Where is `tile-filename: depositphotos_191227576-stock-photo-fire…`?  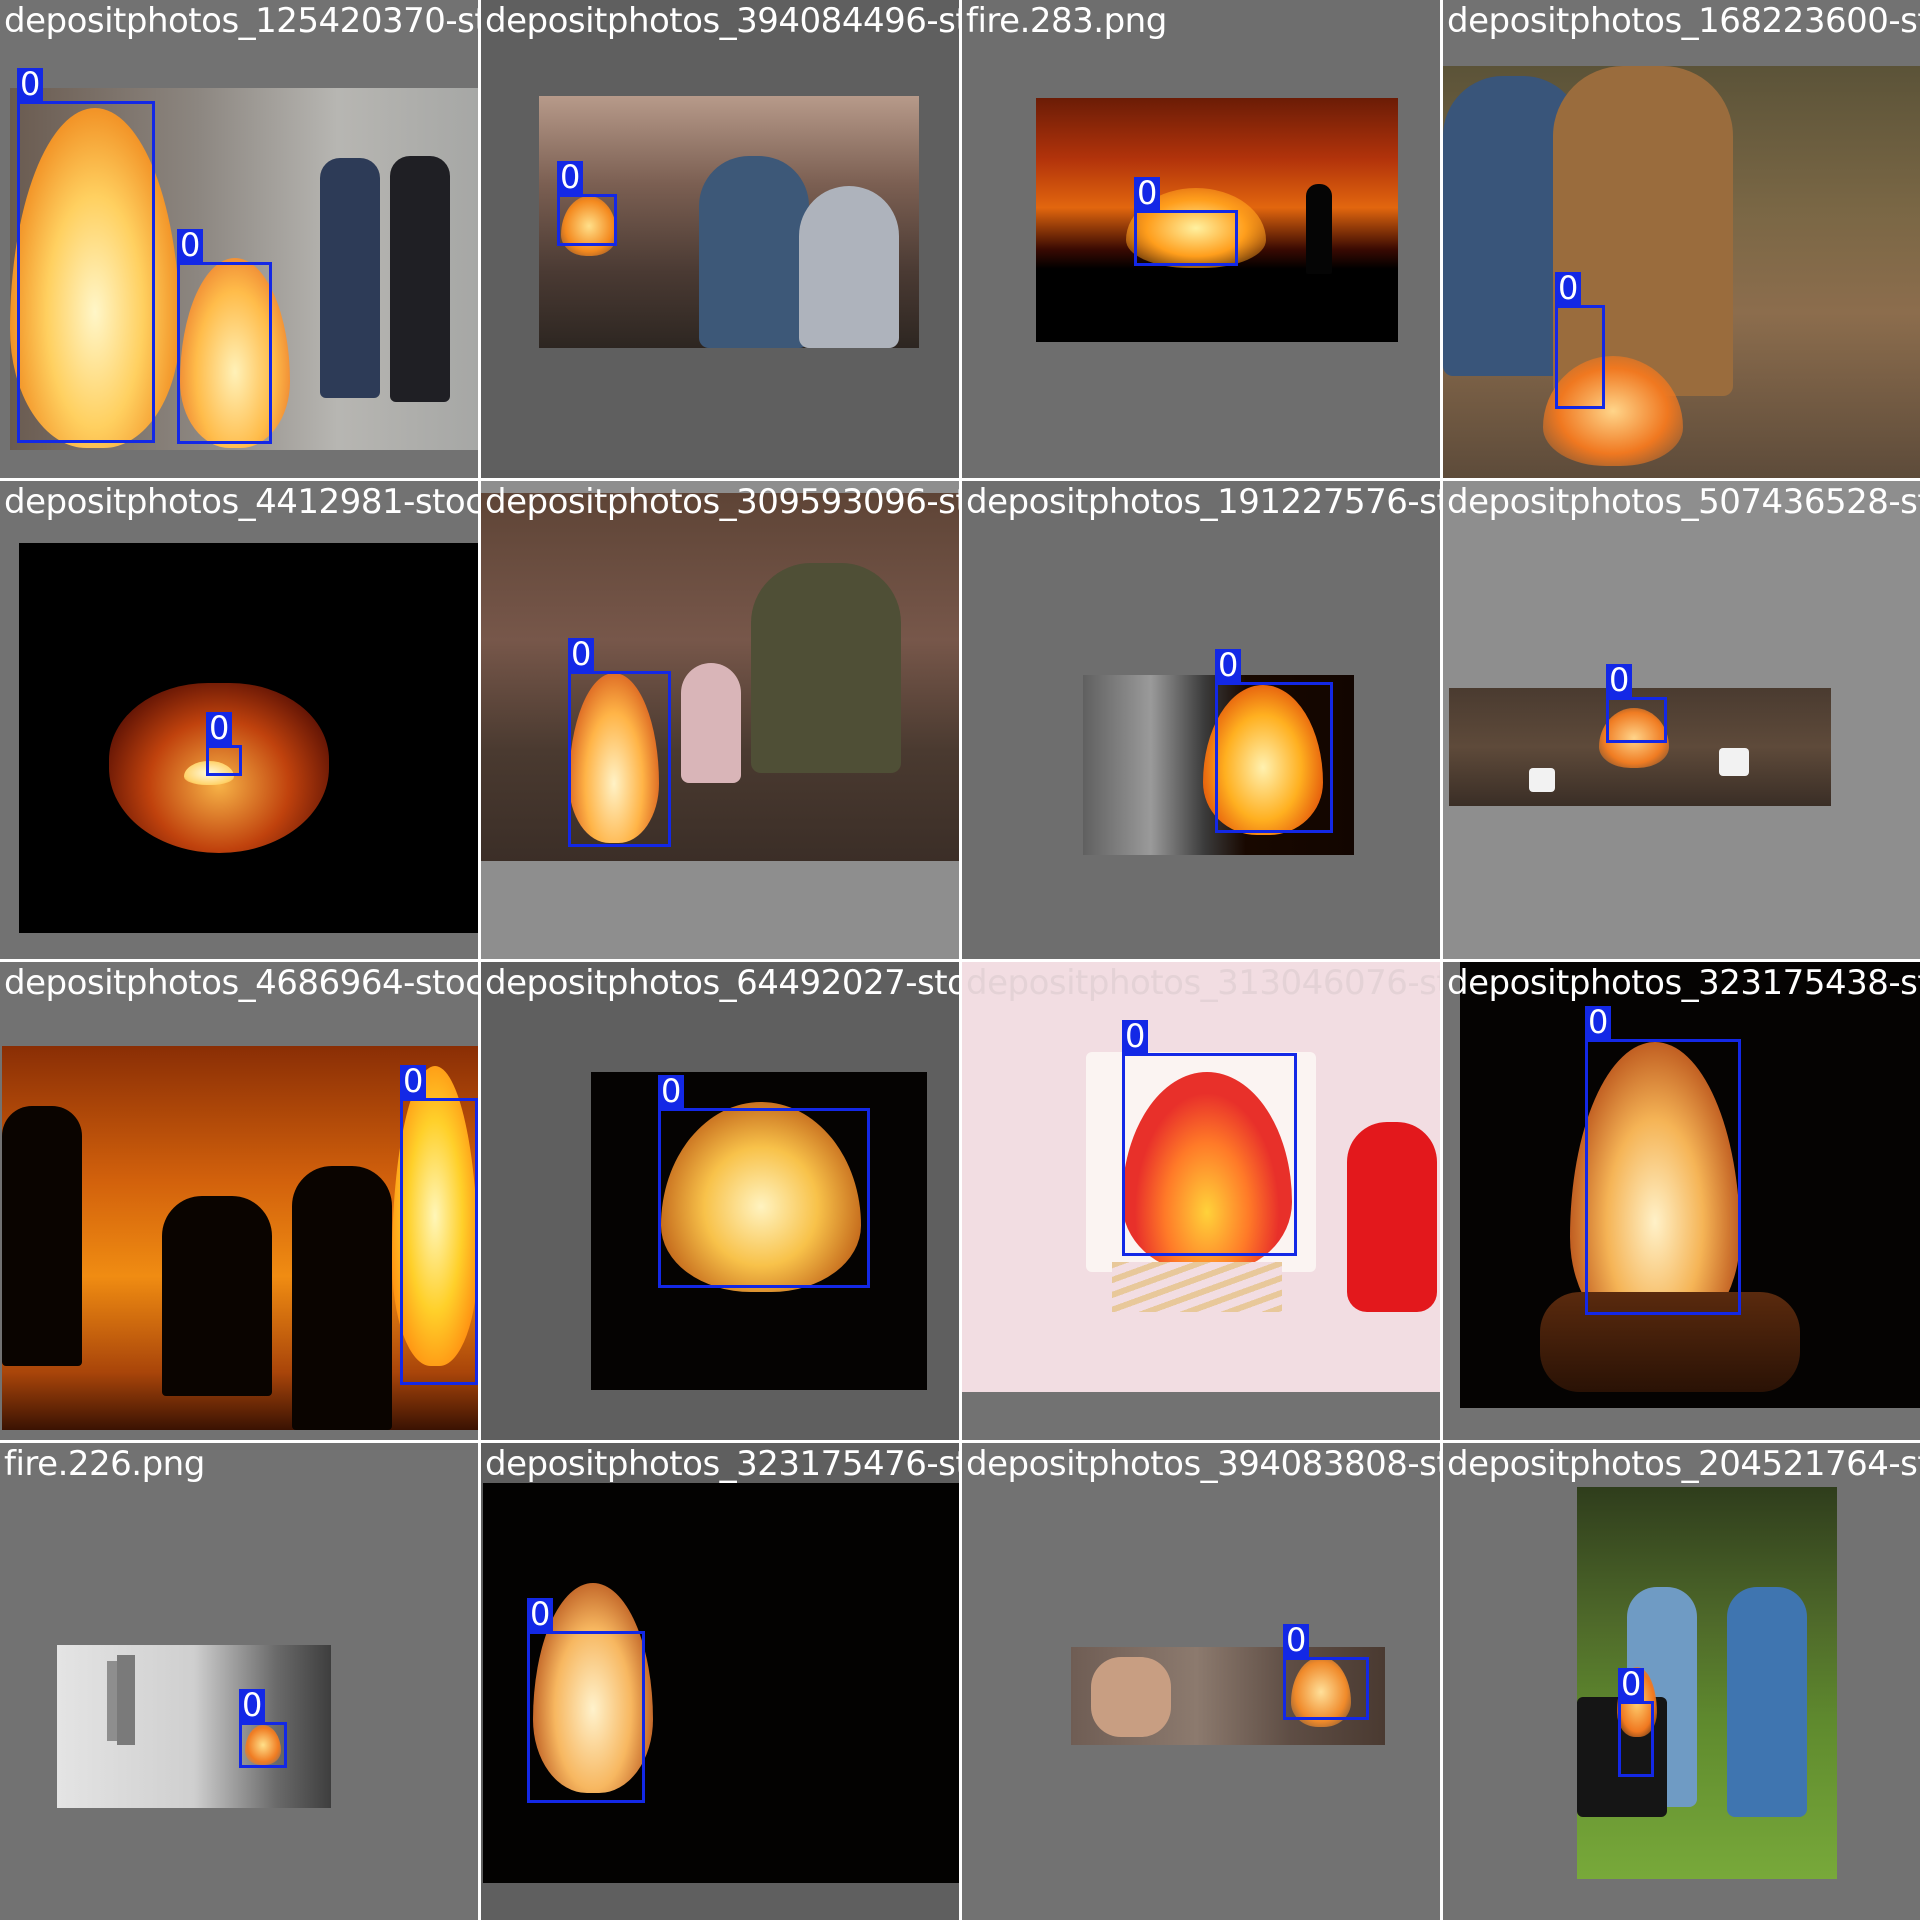 tile-filename: depositphotos_191227576-stock-photo-fire… is located at coordinates (1203, 502).